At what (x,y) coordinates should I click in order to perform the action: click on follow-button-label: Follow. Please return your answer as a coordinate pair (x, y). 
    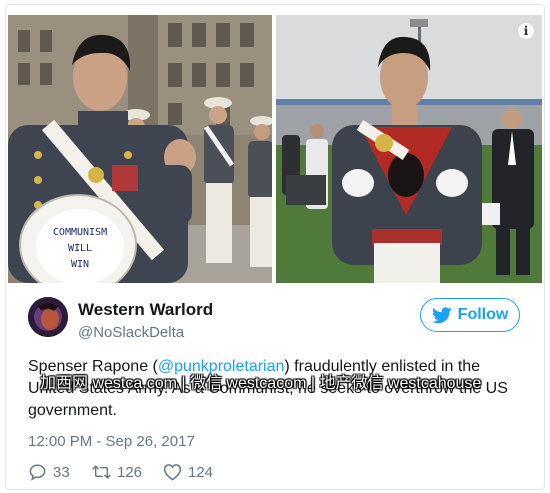
    Looking at the image, I should click on (483, 314).